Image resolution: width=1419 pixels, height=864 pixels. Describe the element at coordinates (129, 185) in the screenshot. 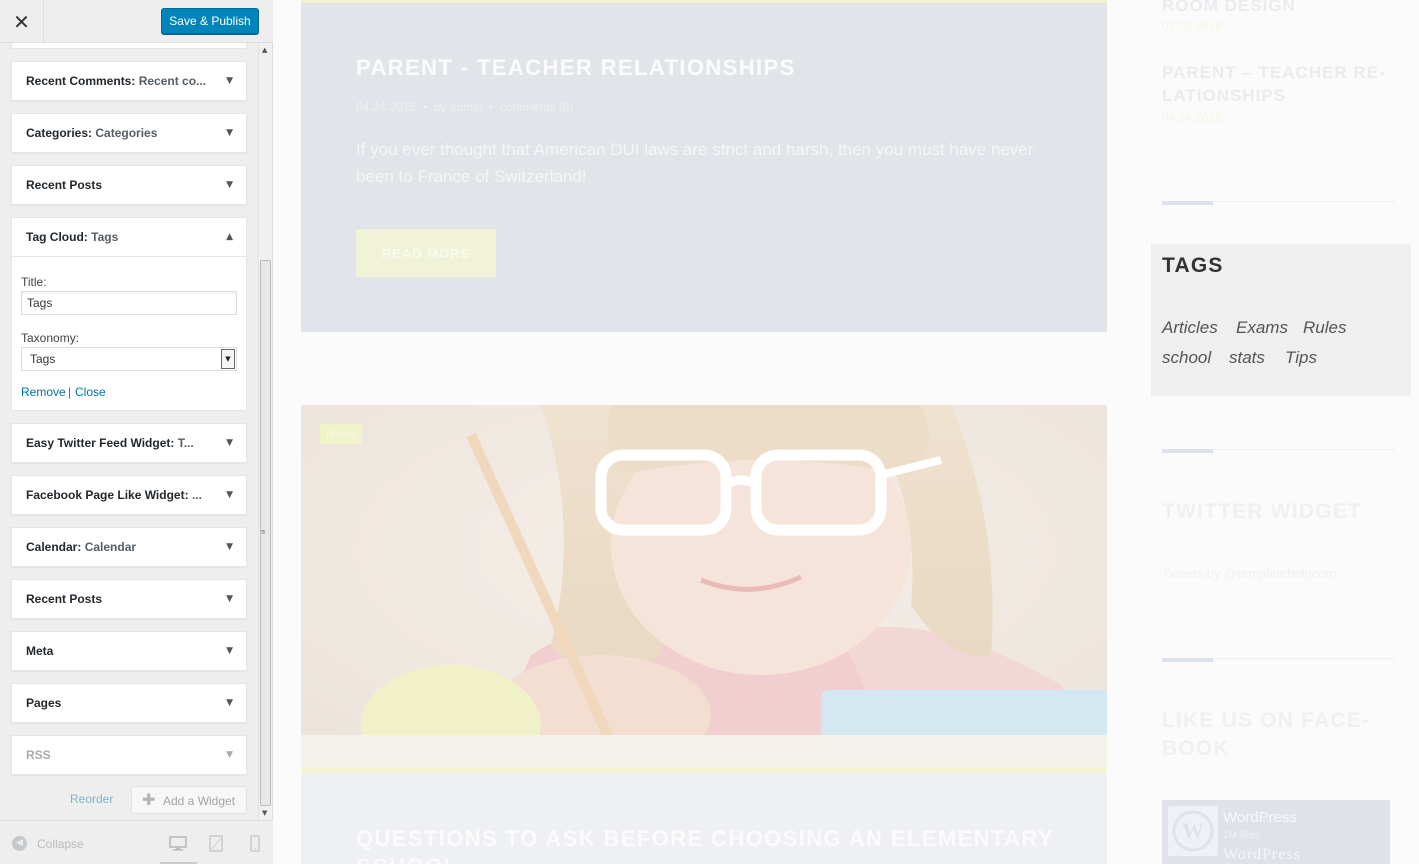

I see `widget-recent-posts: Recent Posts ▼` at that location.